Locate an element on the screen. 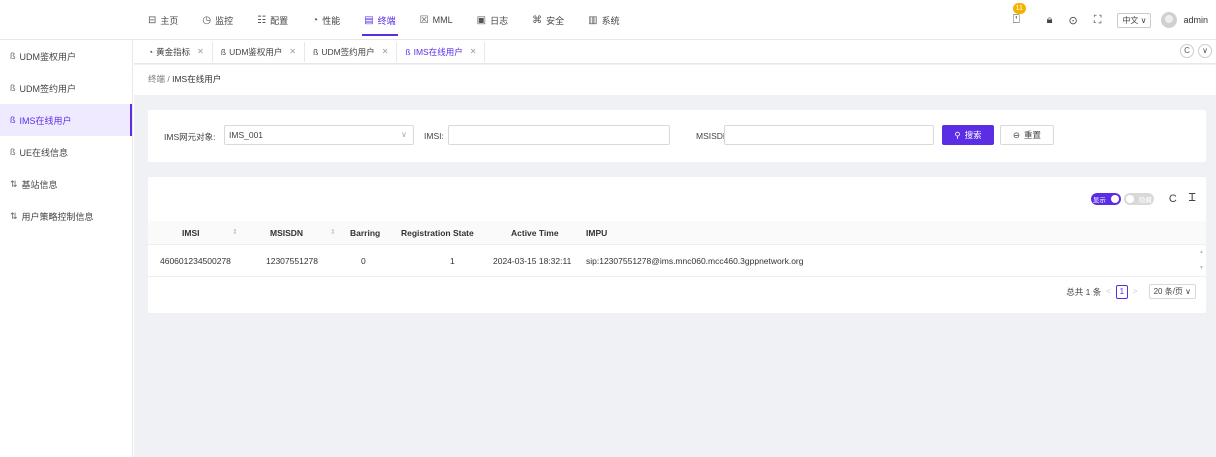  performance-icon: ◔ is located at coordinates (315, 20).